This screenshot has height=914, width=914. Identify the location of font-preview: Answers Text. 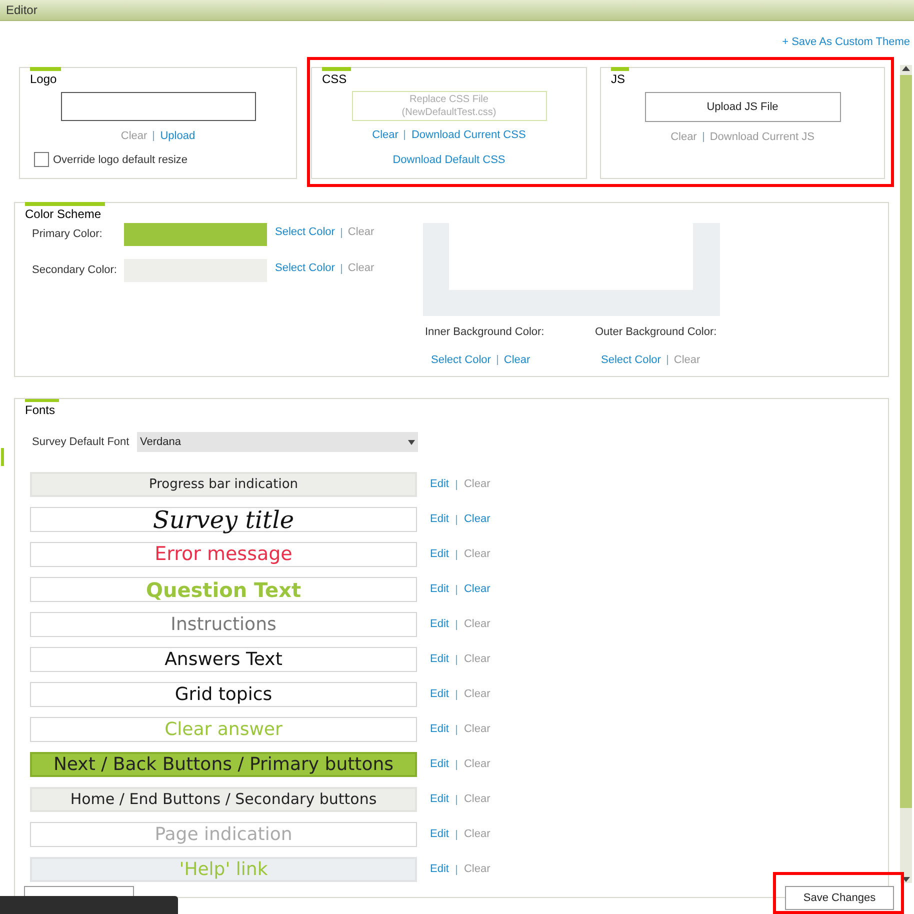
(223, 659).